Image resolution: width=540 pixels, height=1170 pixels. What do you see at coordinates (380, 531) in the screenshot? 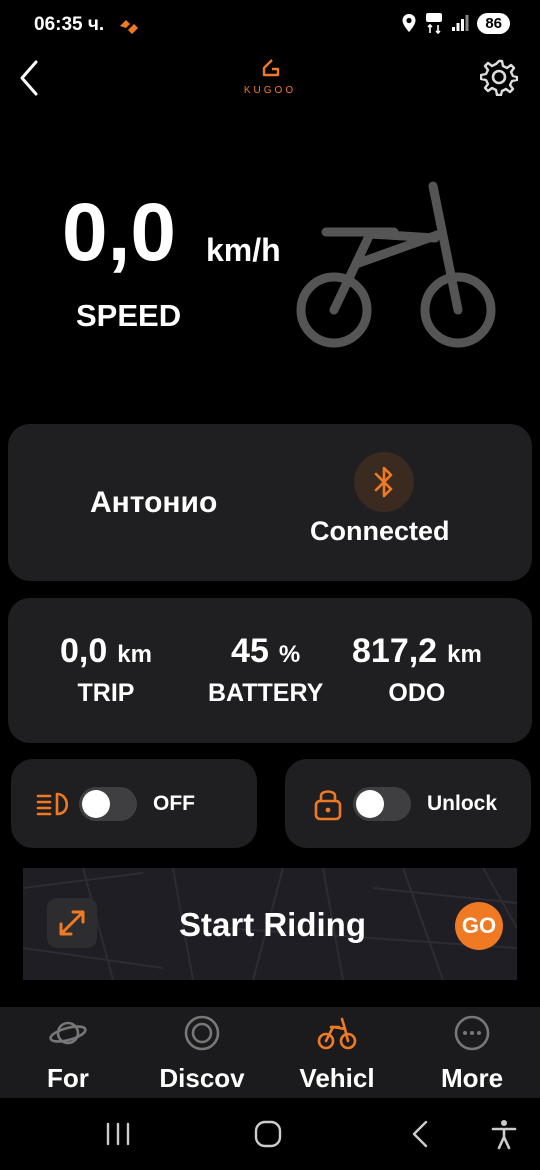
I see `connection-status: Connected` at bounding box center [380, 531].